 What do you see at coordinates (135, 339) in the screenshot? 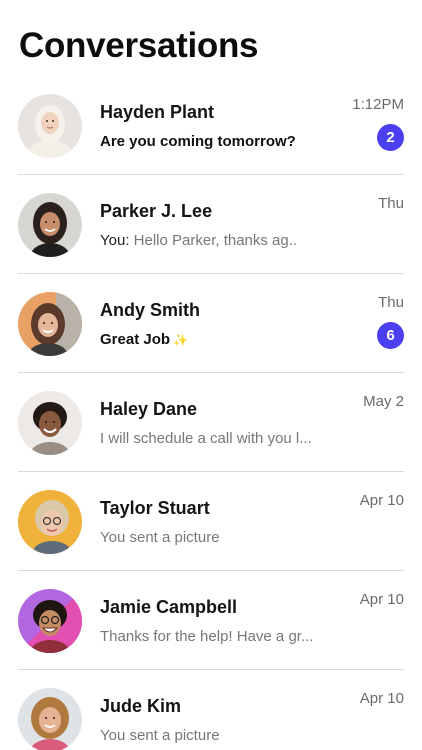
I see `message-text: Great Job` at bounding box center [135, 339].